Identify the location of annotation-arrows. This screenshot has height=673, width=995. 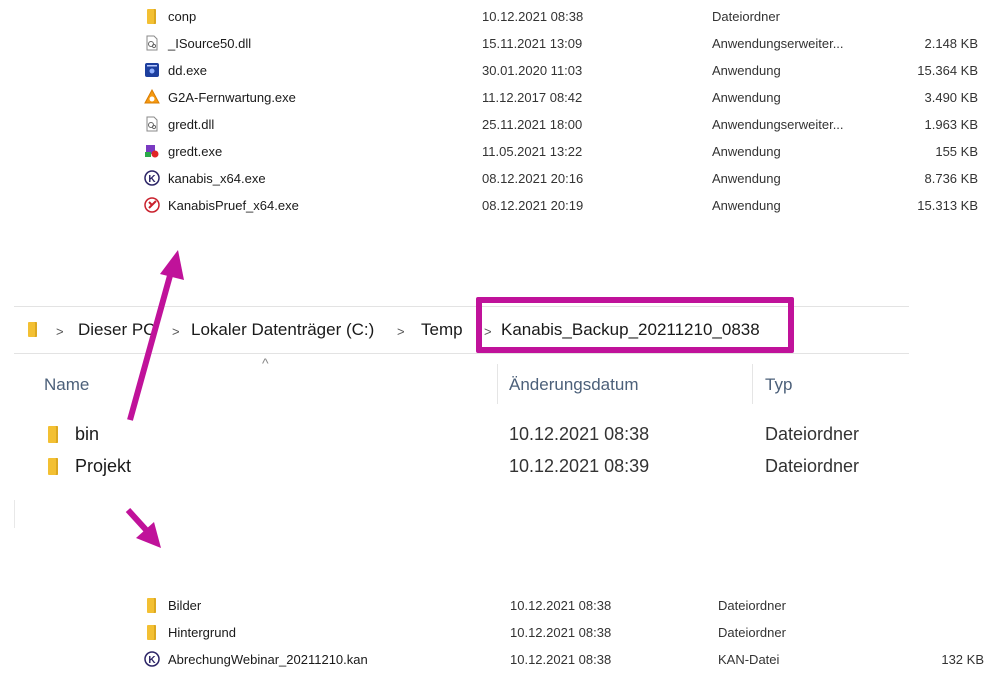
(154, 399).